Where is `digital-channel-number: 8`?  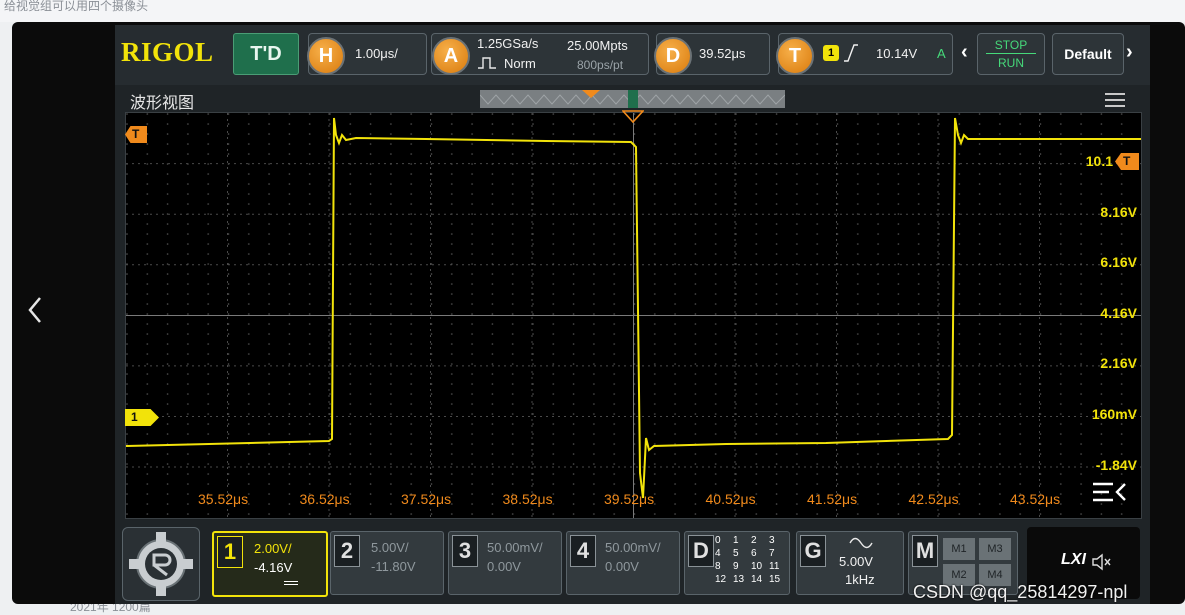
digital-channel-number: 8 is located at coordinates (718, 566).